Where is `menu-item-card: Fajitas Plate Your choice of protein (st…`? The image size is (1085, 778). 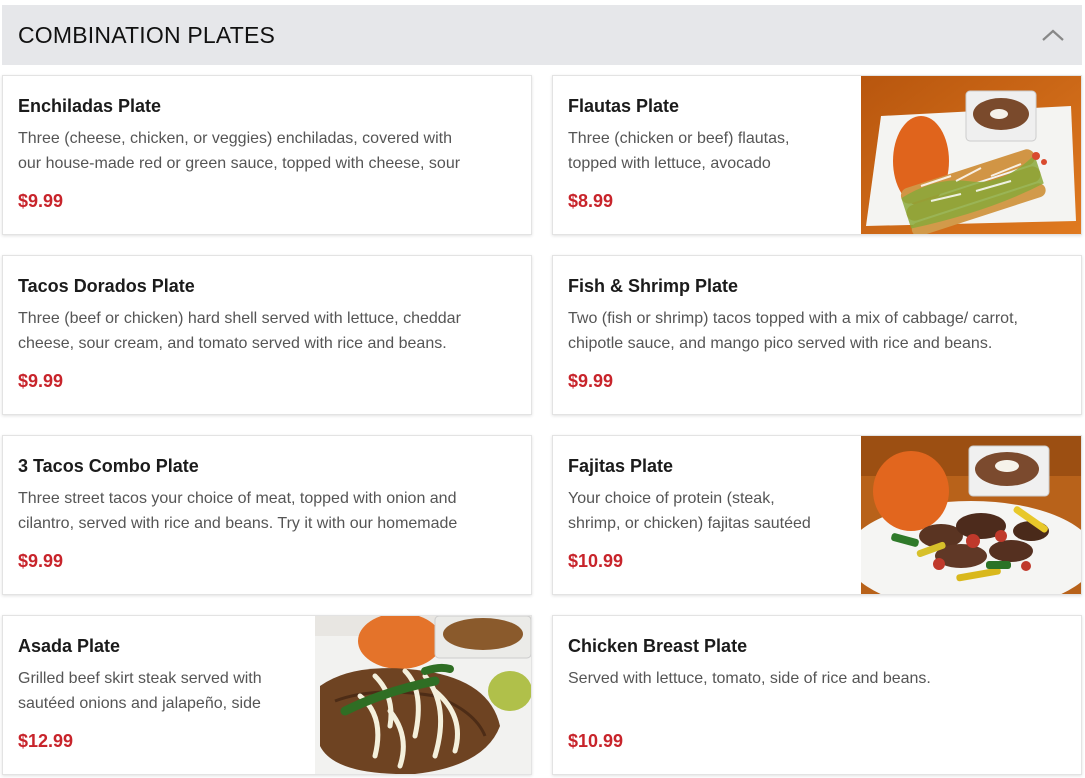 menu-item-card: Fajitas Plate Your choice of protein (st… is located at coordinates (817, 515).